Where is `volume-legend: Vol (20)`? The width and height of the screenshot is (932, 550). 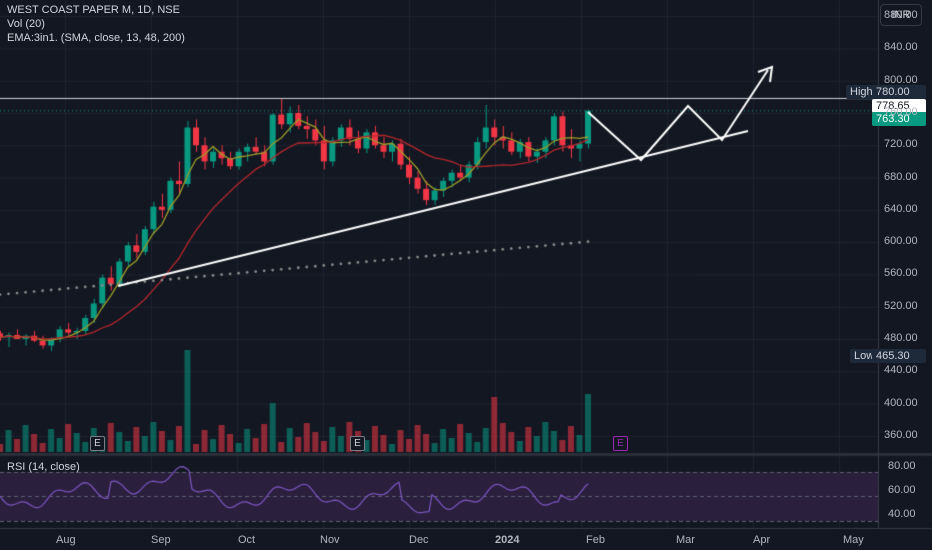 volume-legend: Vol (20) is located at coordinates (26, 24).